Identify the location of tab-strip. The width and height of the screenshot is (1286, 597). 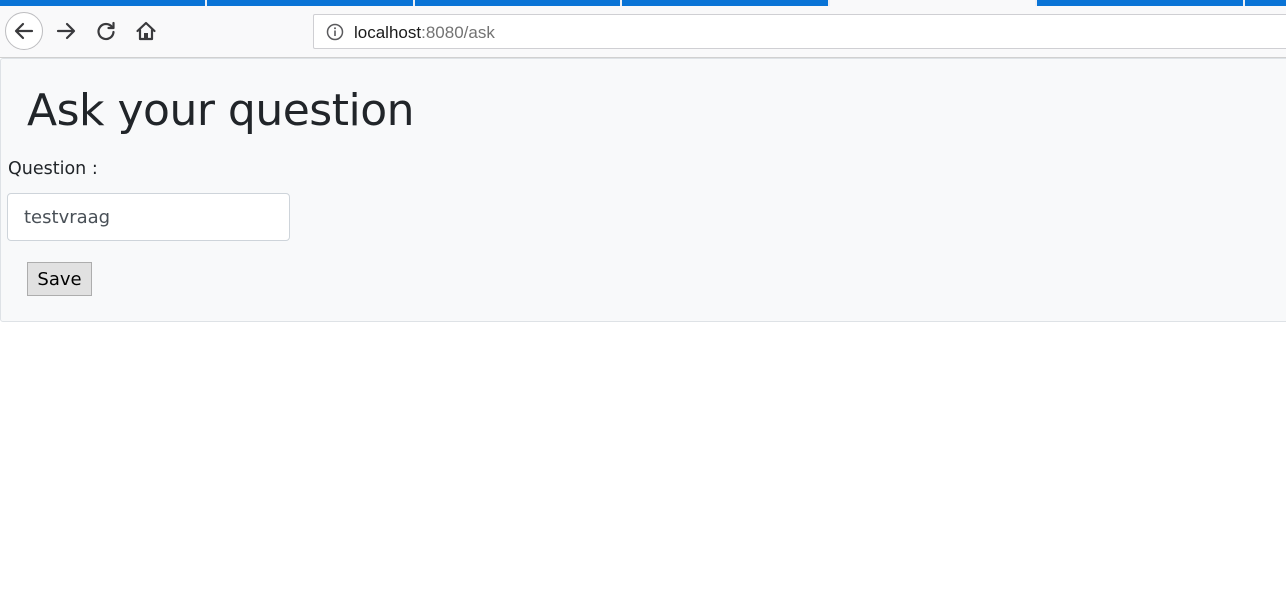
(643, 3).